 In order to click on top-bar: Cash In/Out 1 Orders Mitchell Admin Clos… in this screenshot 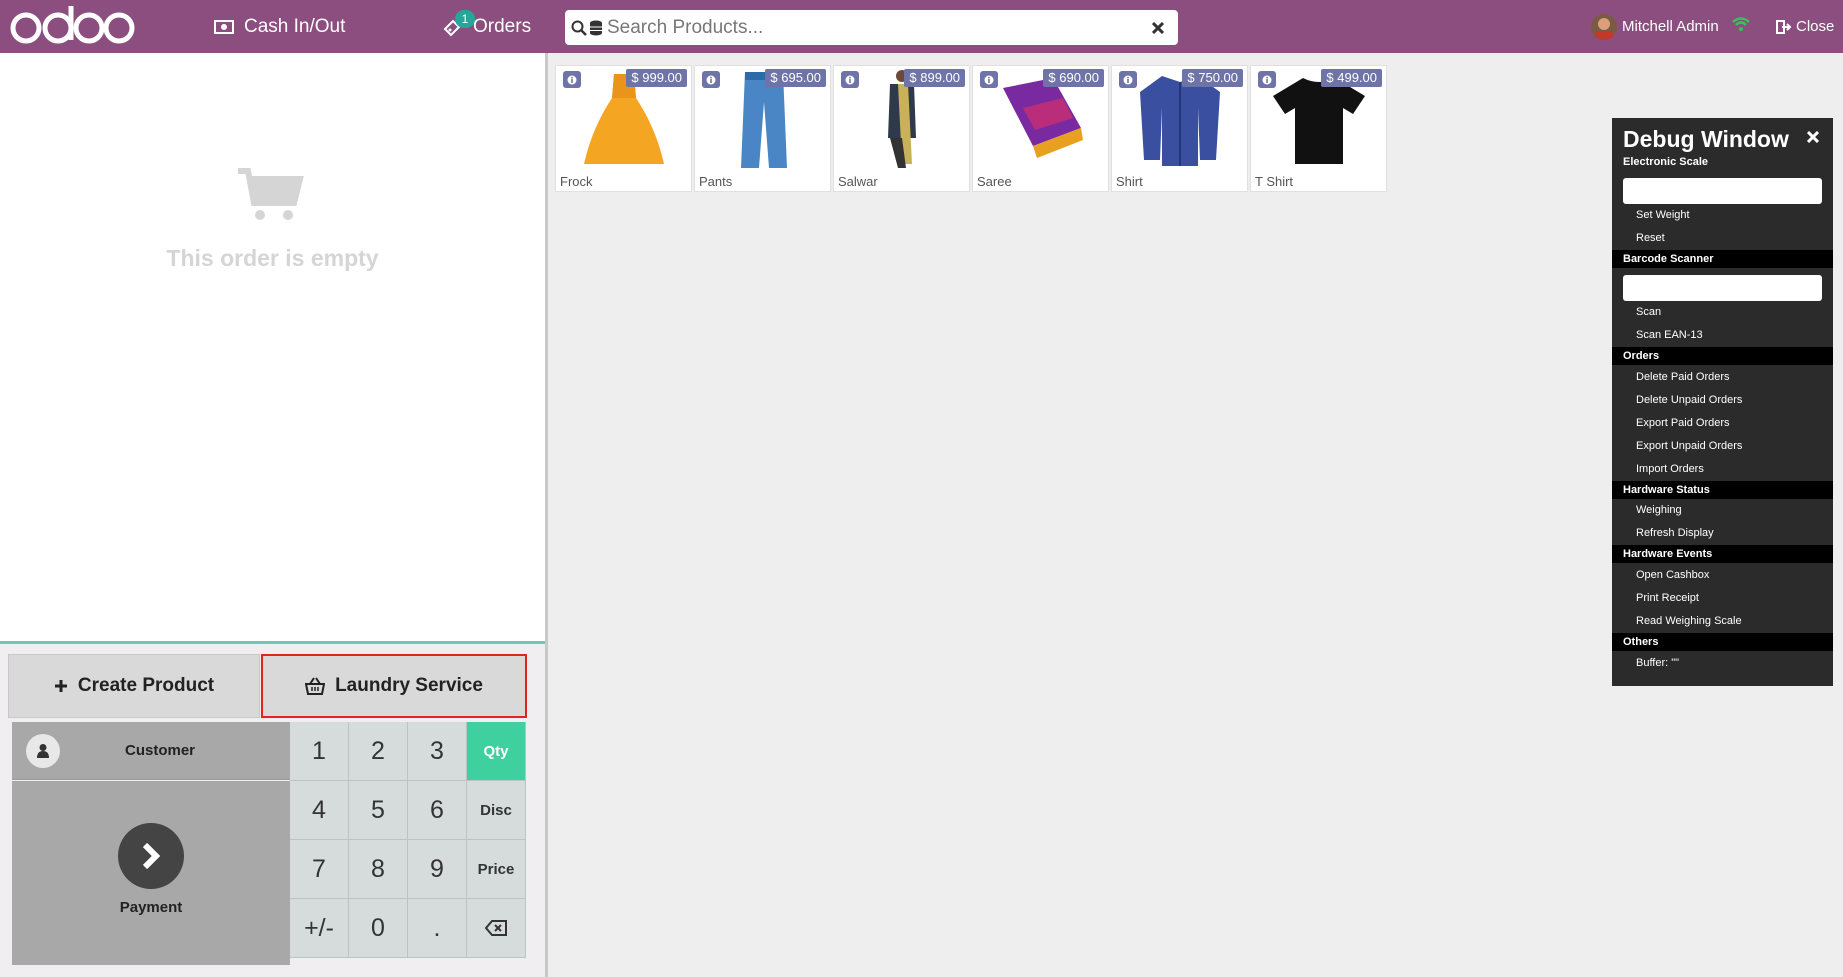, I will do `click(921, 26)`.